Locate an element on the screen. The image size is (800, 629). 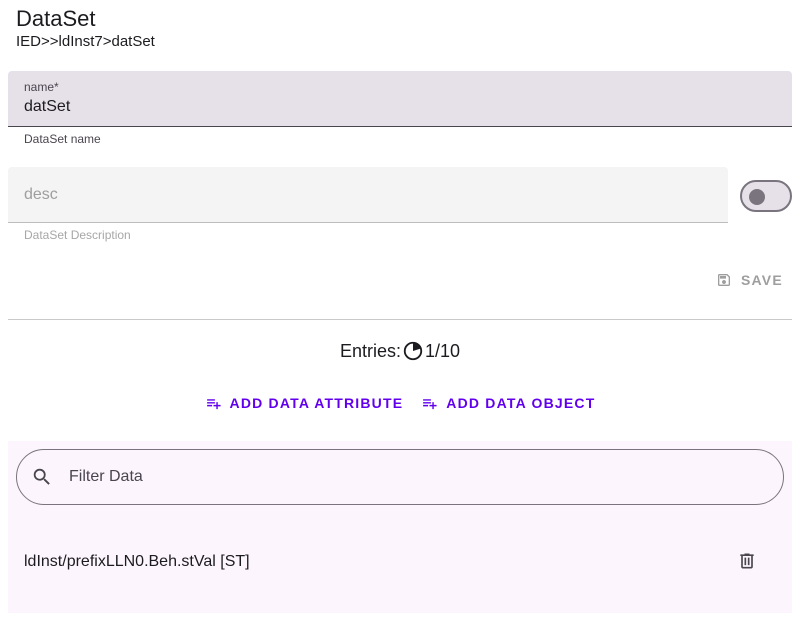
add-actions: ADD DATA ATTRIBUTE ADD DATA OBJECT is located at coordinates (400, 403).